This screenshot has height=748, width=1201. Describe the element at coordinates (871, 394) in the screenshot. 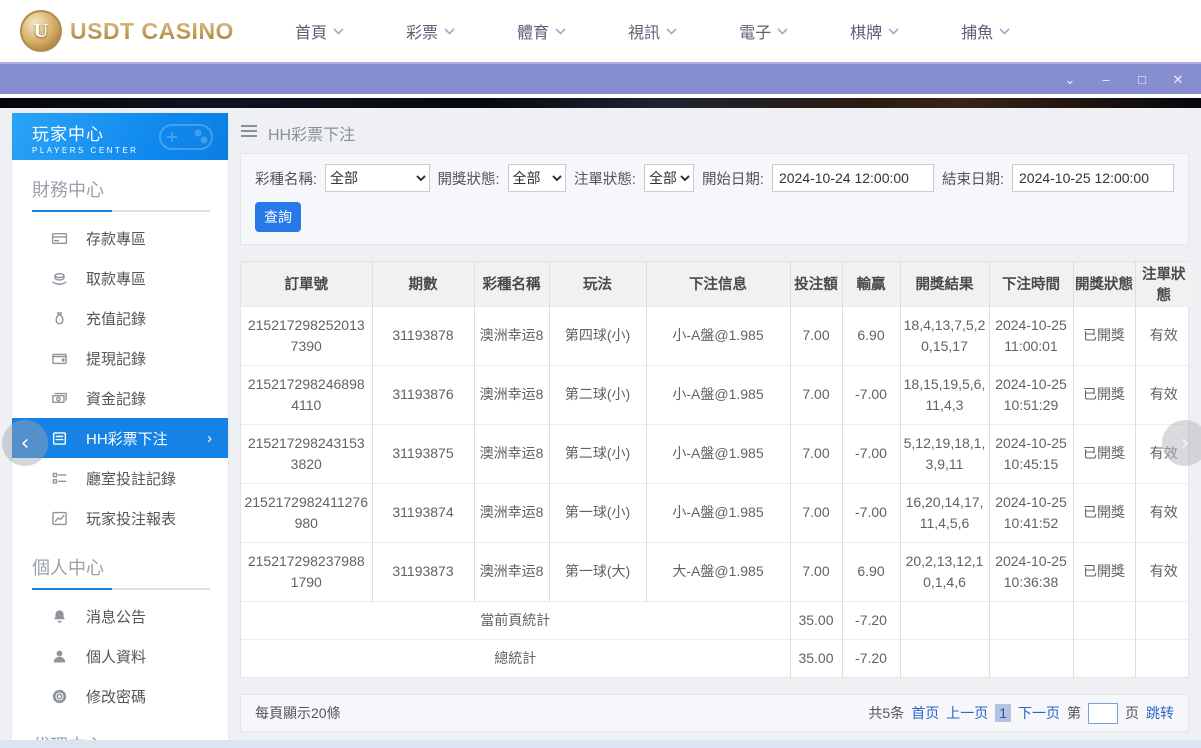

I see `cell-win-loss: -7.00` at that location.